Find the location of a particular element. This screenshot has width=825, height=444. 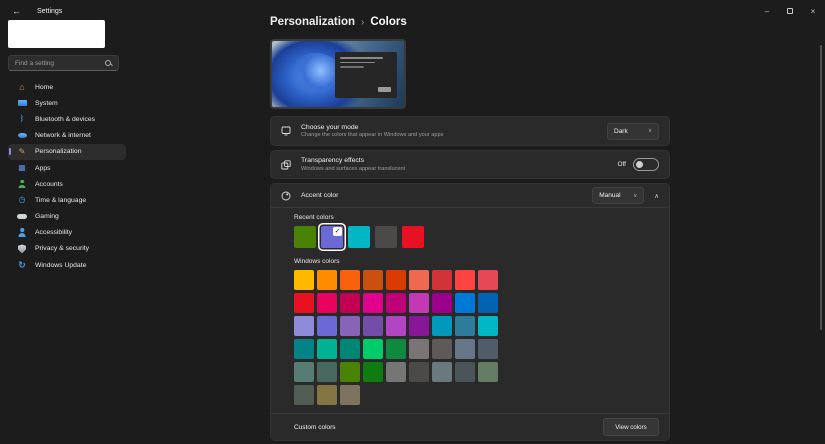

close-button: × is located at coordinates (813, 11).